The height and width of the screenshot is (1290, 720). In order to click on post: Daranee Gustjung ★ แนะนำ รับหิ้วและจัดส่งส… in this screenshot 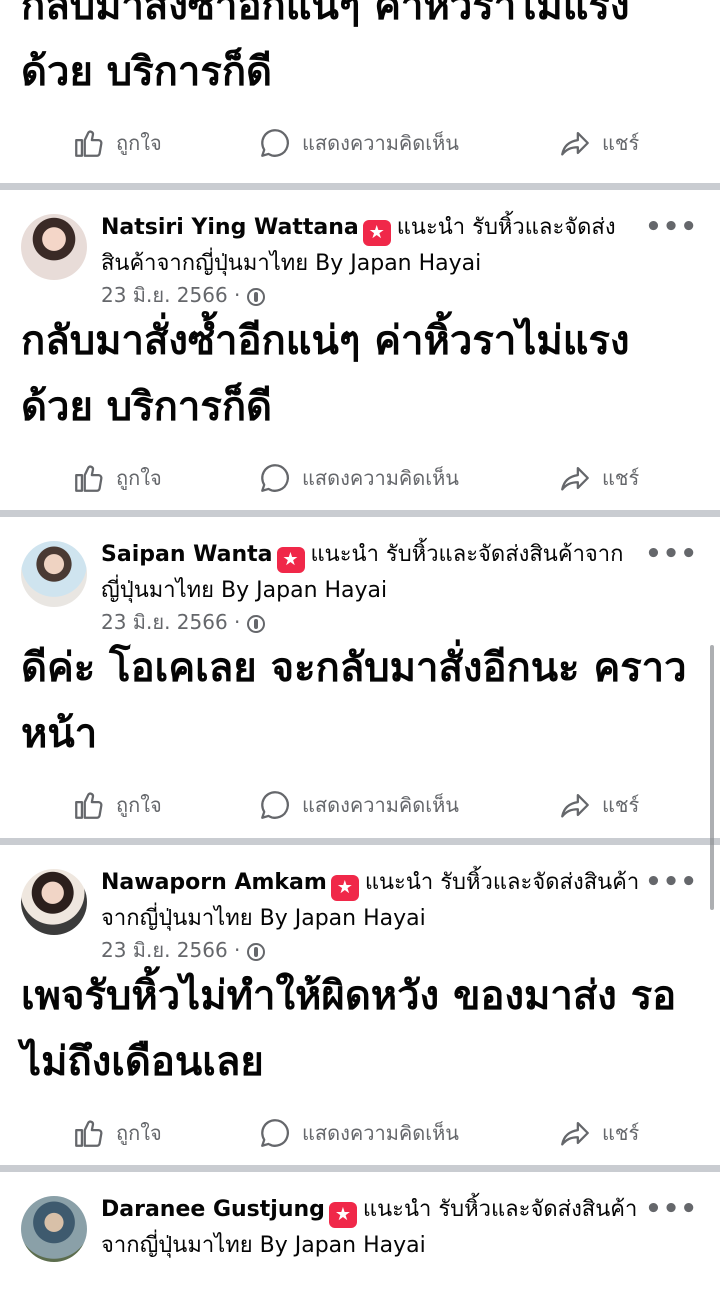, I will do `click(360, 1231)`.